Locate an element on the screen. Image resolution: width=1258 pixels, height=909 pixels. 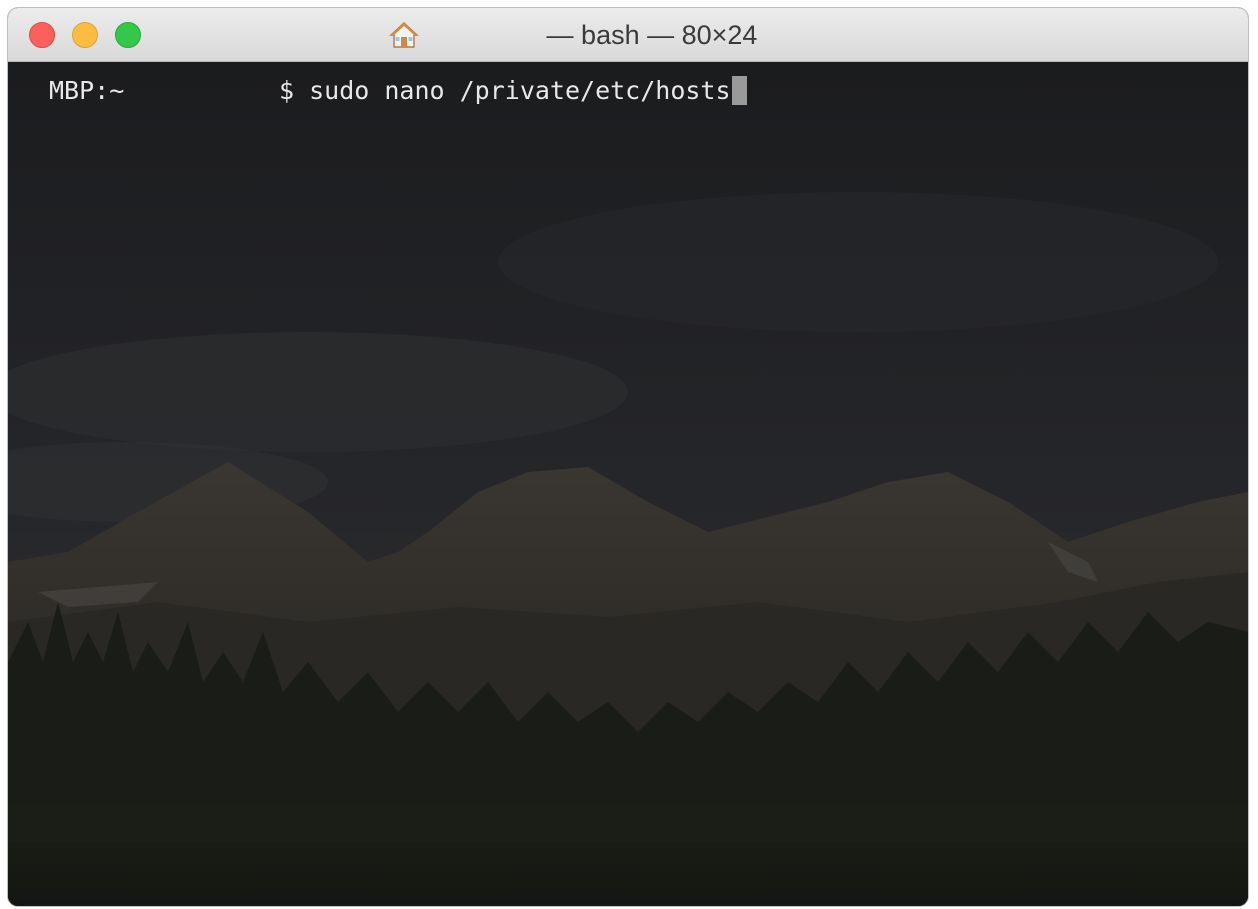
terminal-prompt-line: MBP:~ $ sudo nano /private/etc/hosts is located at coordinates (628, 94).